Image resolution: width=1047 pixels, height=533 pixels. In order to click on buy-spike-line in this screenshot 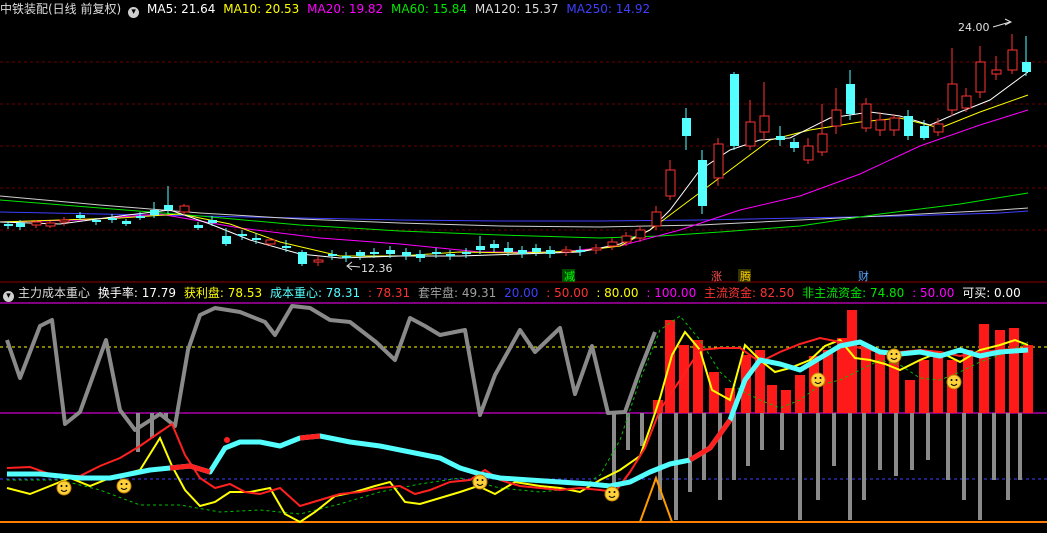, I will do `click(656, 499)`.